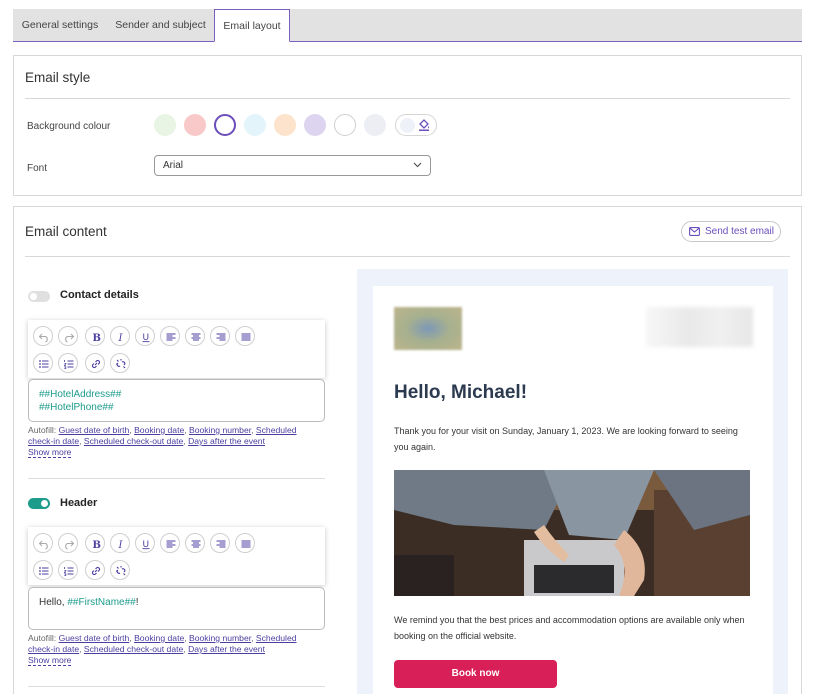 This screenshot has width=815, height=694. I want to click on tab-sender-and-subject: Sender and subject, so click(160, 25).